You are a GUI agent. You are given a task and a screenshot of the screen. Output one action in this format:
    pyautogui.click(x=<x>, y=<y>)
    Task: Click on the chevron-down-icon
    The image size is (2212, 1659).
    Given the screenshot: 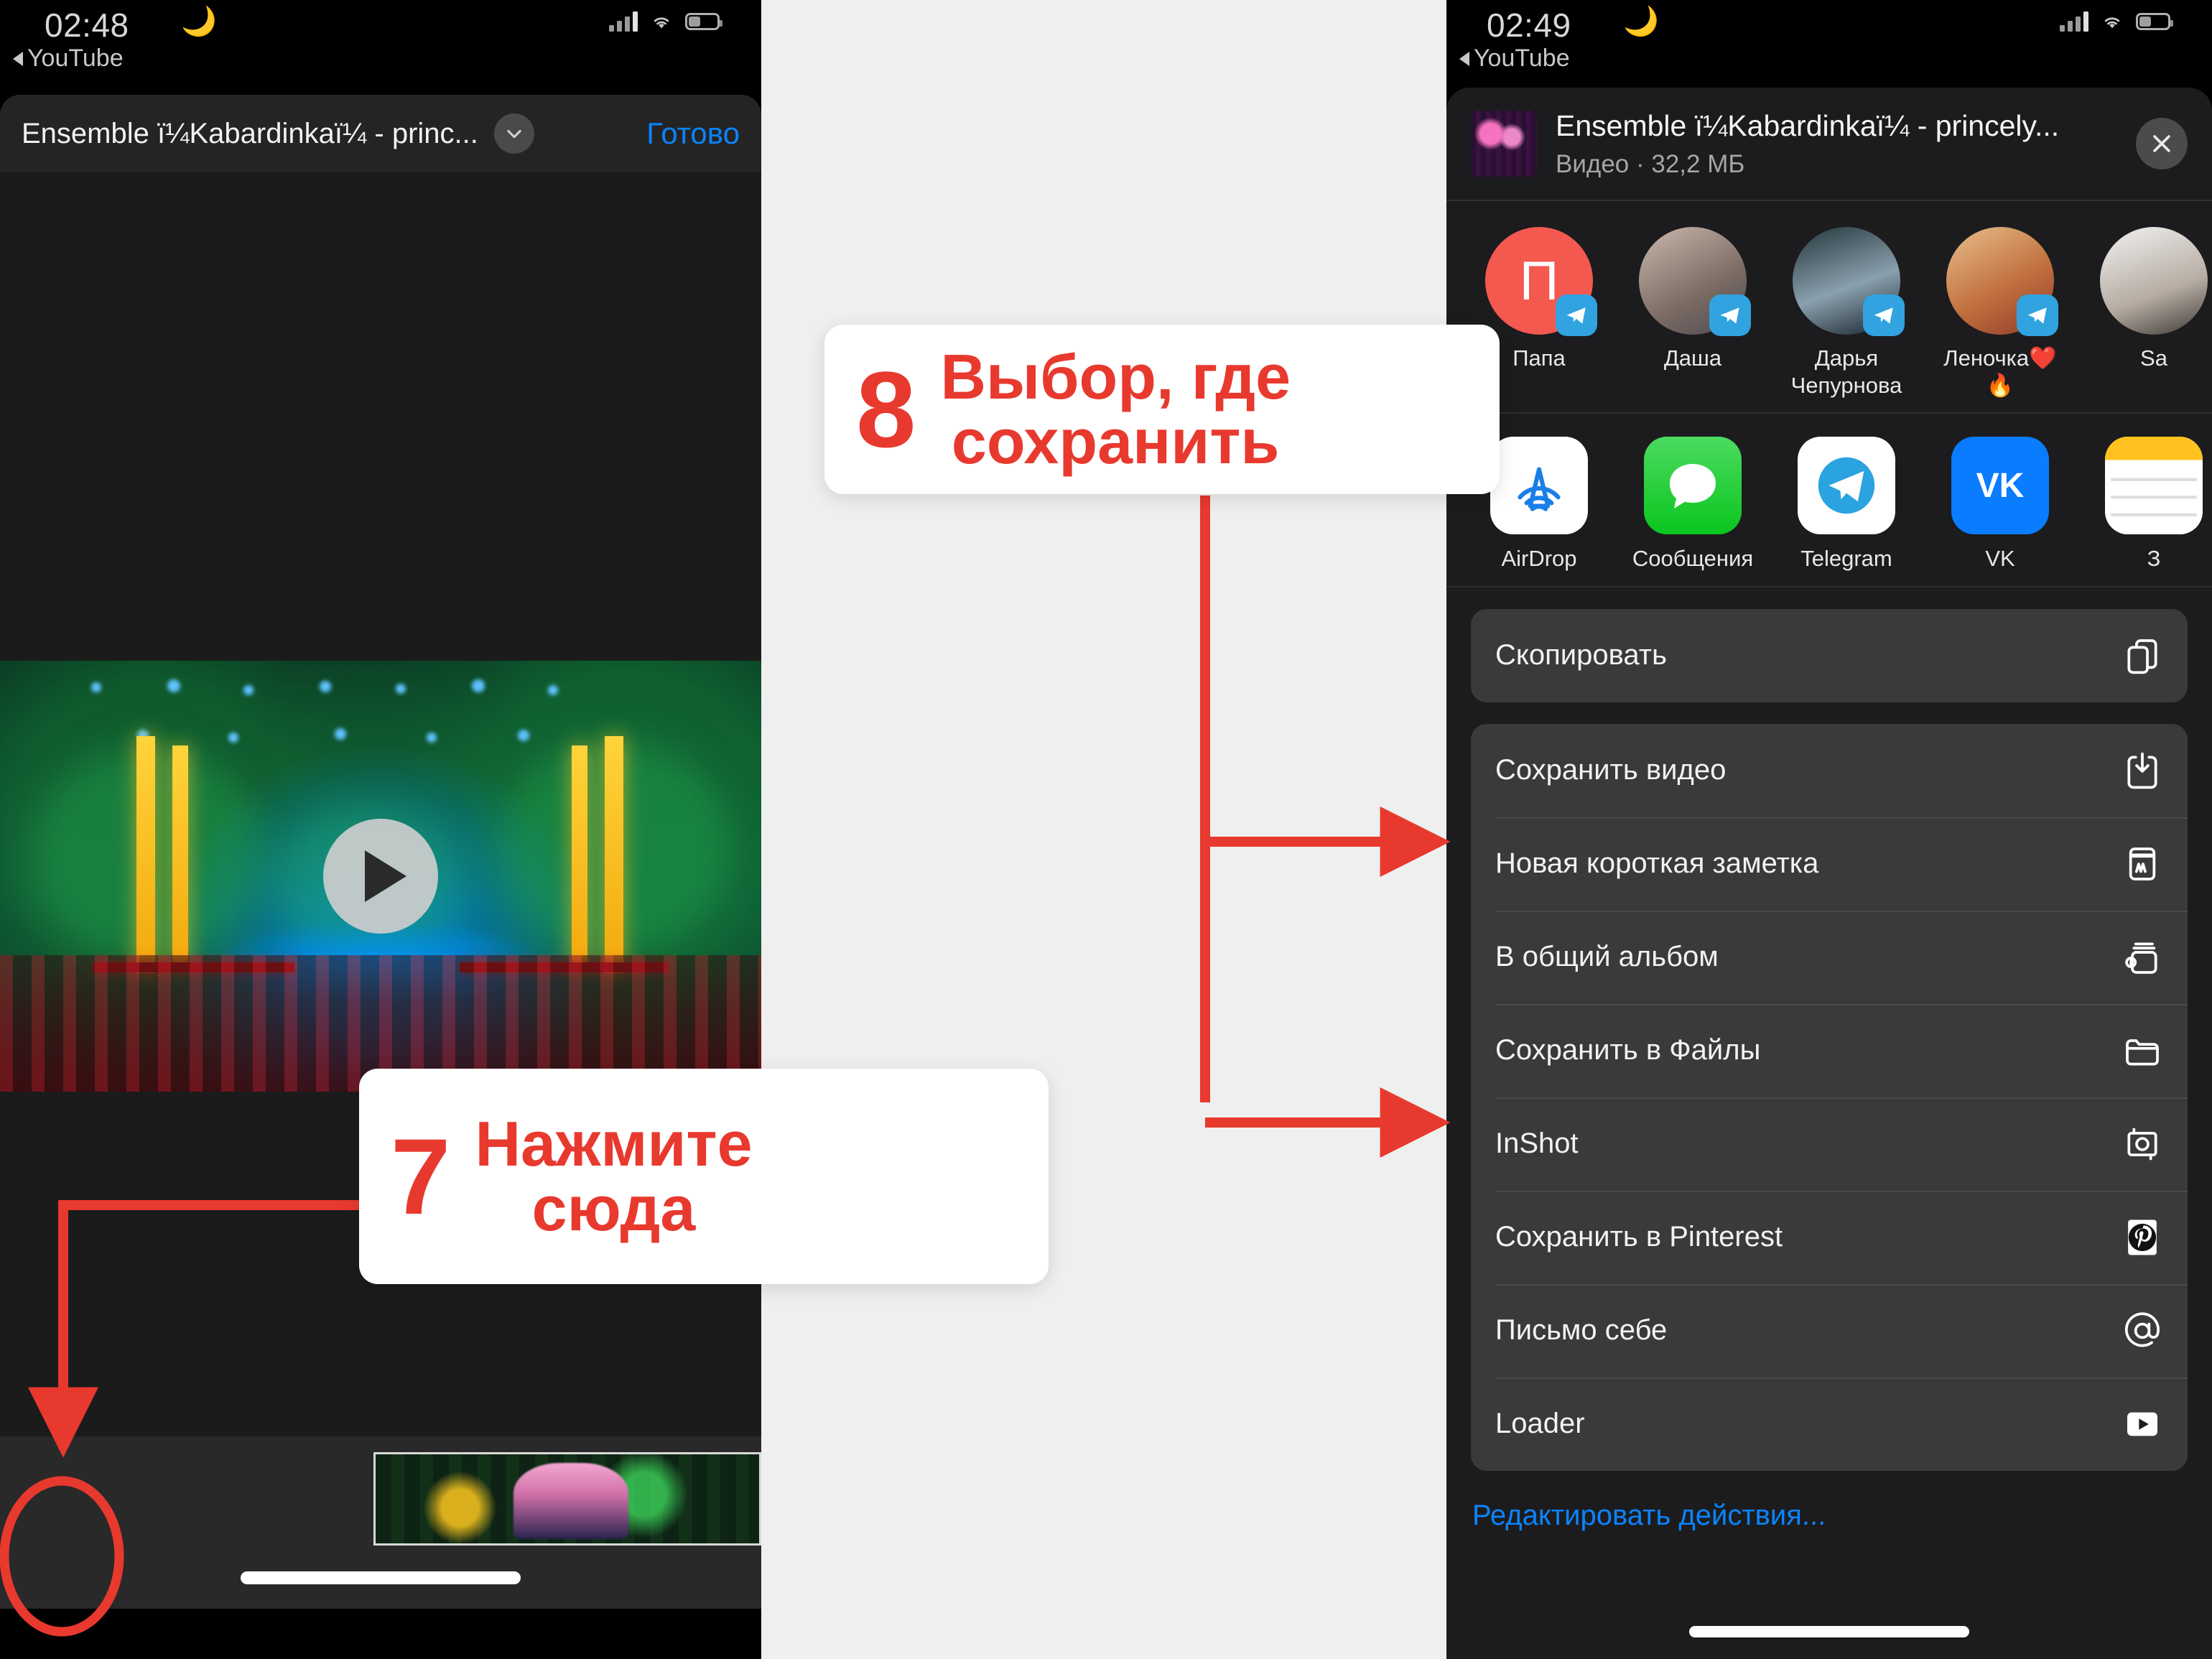 What is the action you would take?
    pyautogui.click(x=514, y=134)
    